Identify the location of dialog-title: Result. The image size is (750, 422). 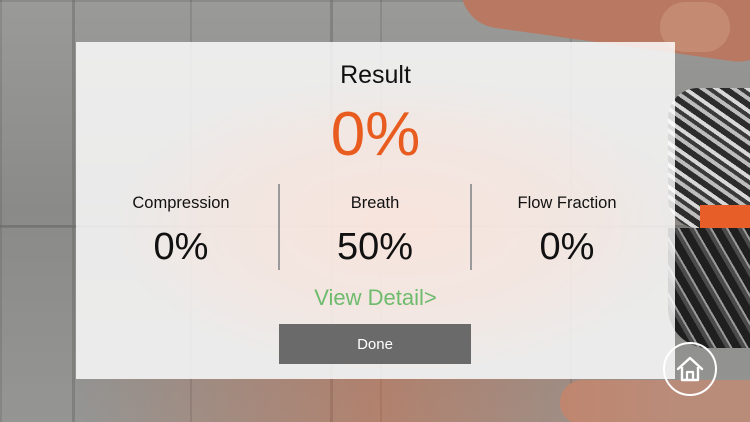
(375, 75).